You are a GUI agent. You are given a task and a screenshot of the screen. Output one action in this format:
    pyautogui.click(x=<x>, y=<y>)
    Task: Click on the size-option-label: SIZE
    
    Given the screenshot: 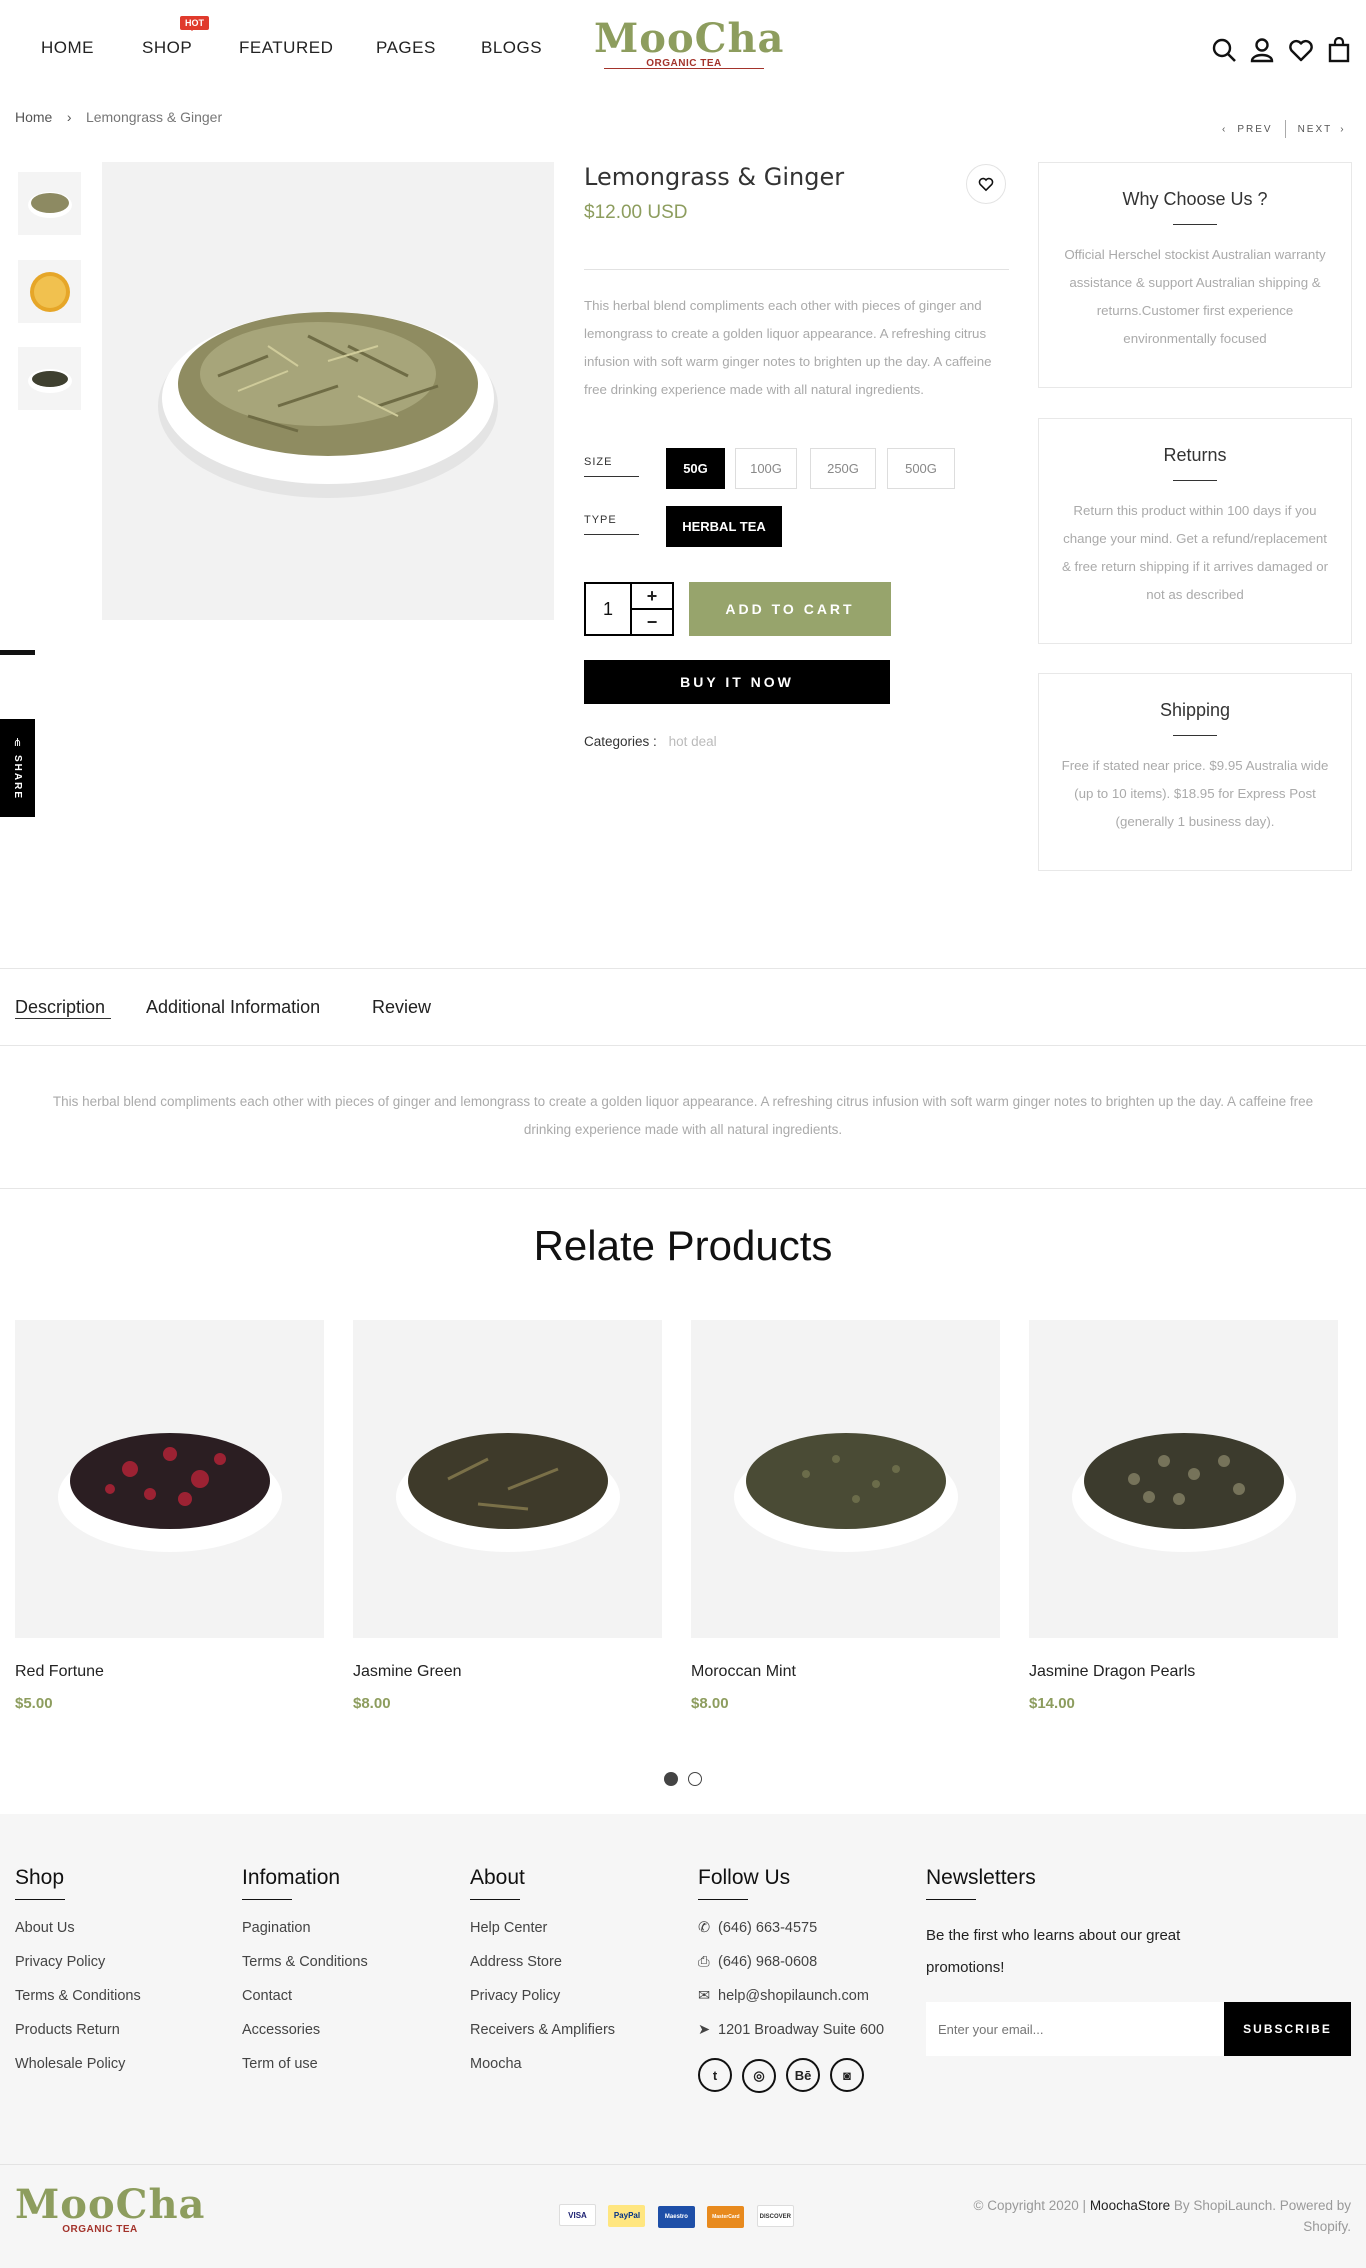 What is the action you would take?
    pyautogui.click(x=611, y=466)
    